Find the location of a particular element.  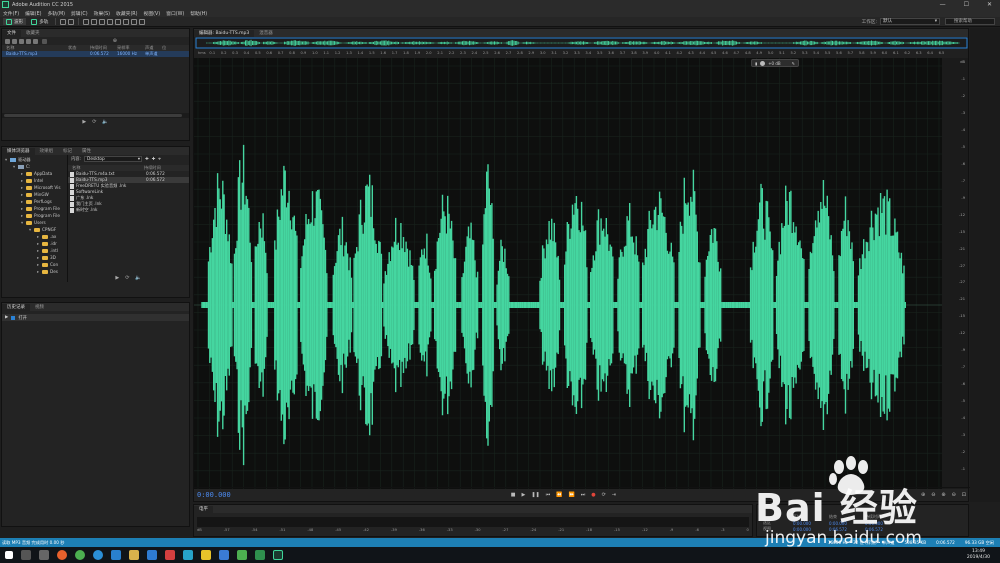

tree-item: ▸ .ax is located at coordinates (34, 236).